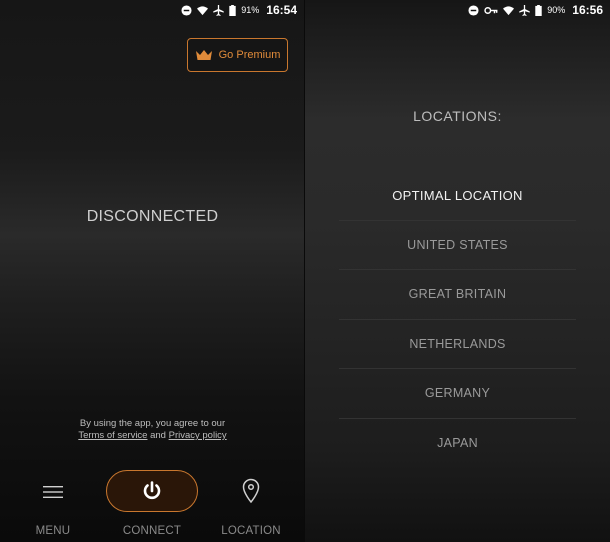  Describe the element at coordinates (251, 491) in the screenshot. I see `location-pin-icon` at that location.